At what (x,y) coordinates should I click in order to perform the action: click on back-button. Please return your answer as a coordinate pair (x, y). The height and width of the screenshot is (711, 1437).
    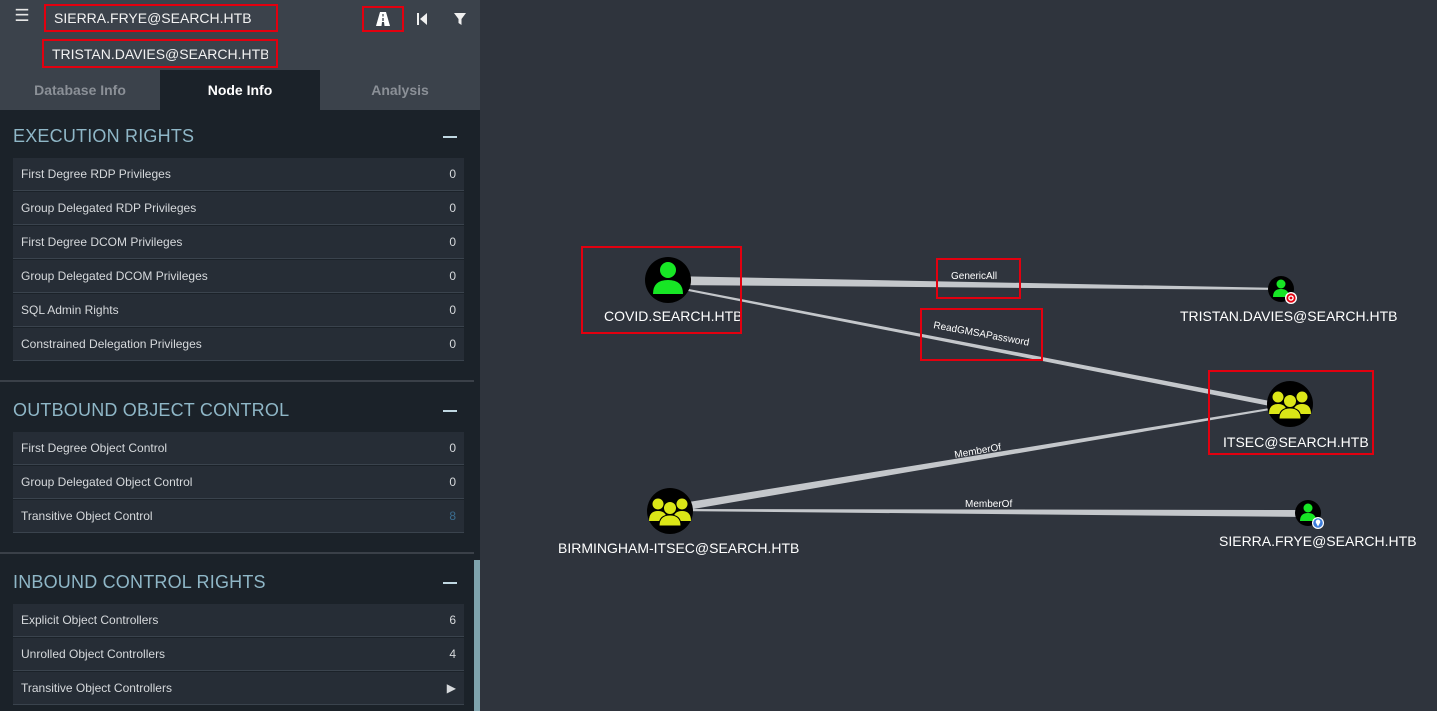
    Looking at the image, I should click on (422, 19).